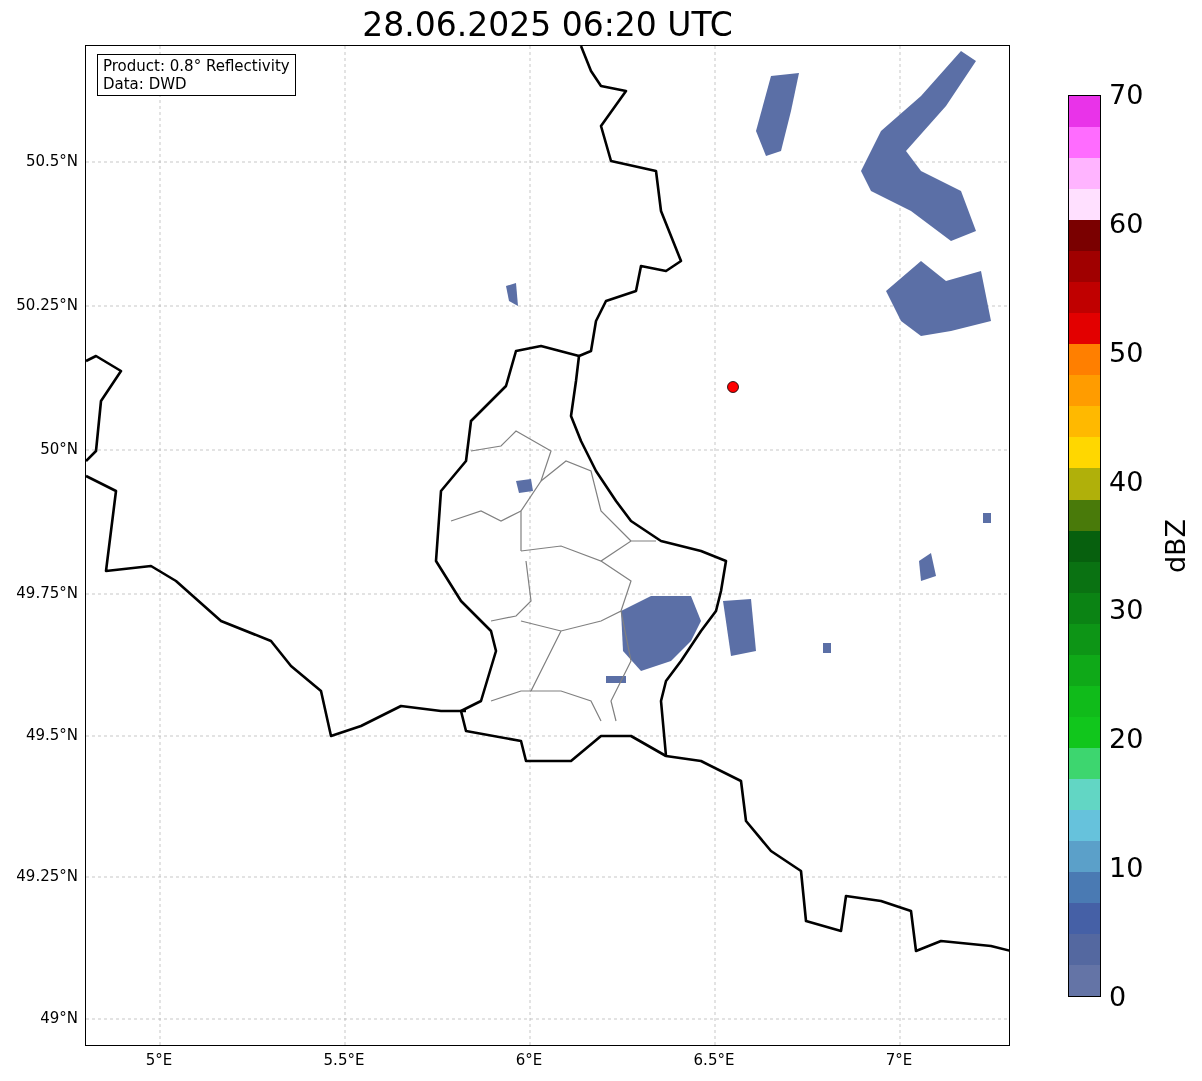 The height and width of the screenshot is (1081, 1202). I want to click on legend-text: Product: 0.8° Reflectivity, so click(196, 66).